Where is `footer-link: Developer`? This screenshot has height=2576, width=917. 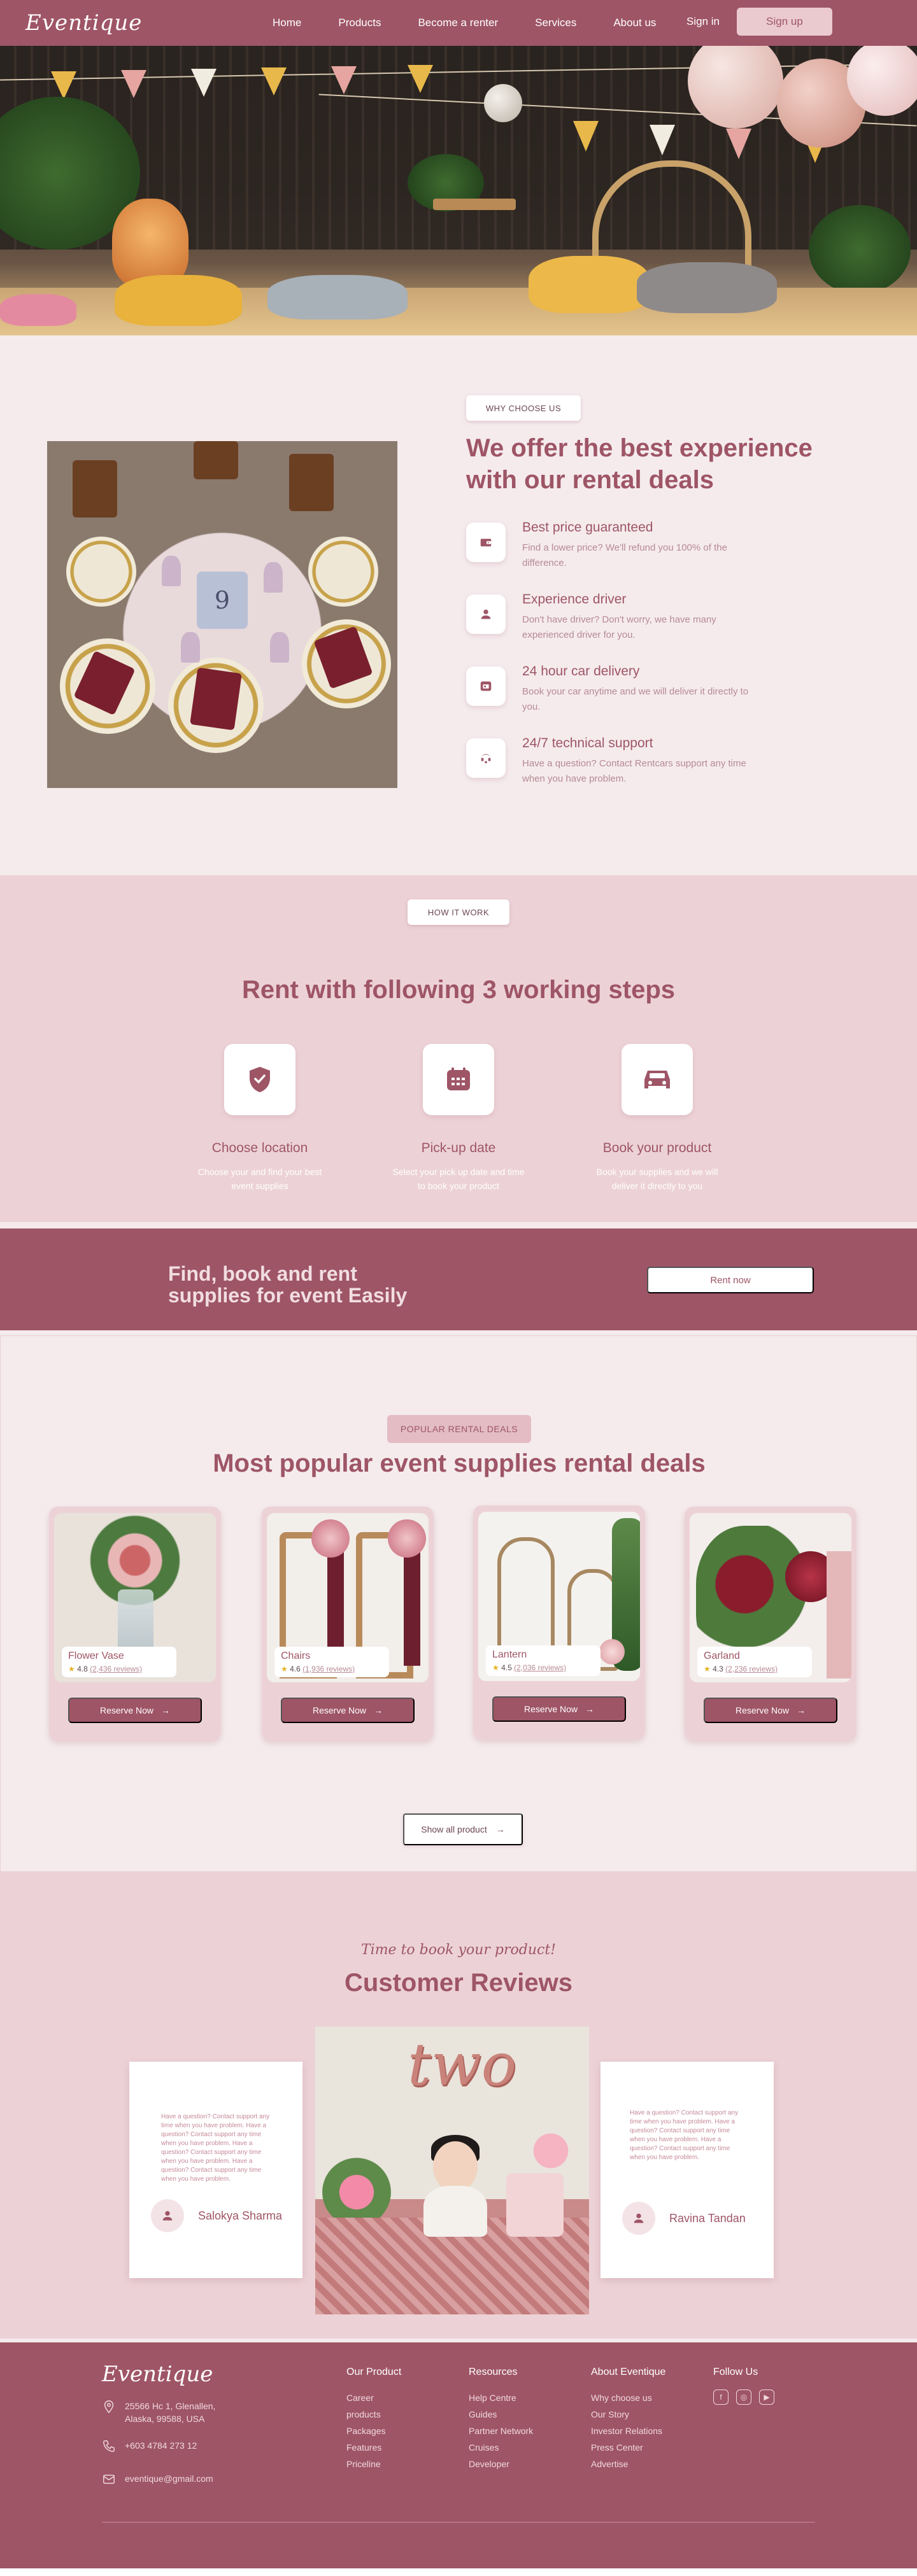 footer-link: Developer is located at coordinates (501, 2464).